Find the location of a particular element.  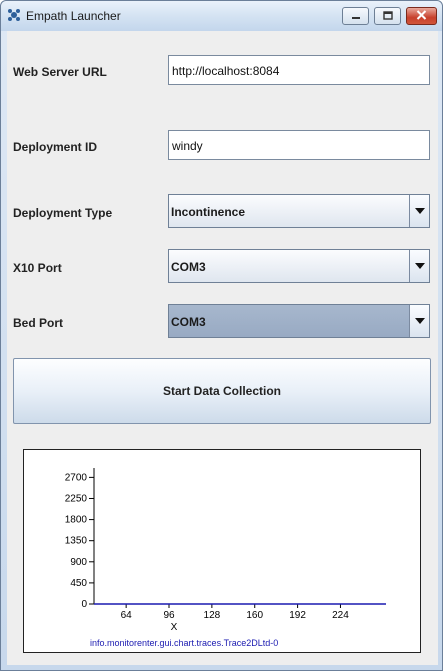

deployment-id-label: Deployment ID is located at coordinates (55, 147).